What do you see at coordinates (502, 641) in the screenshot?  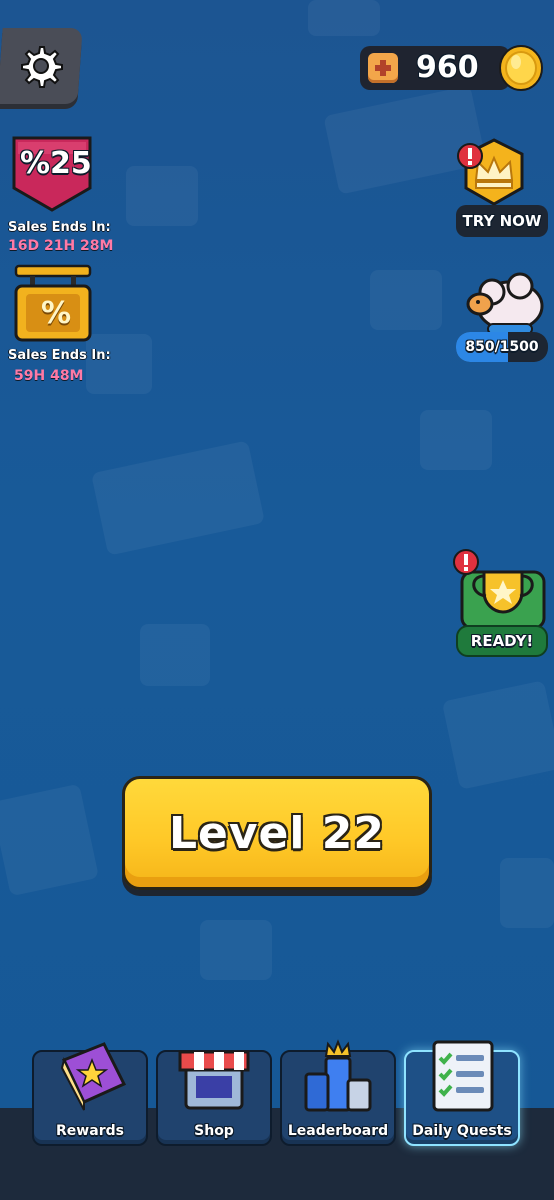 I see `ready-label: READY!` at bounding box center [502, 641].